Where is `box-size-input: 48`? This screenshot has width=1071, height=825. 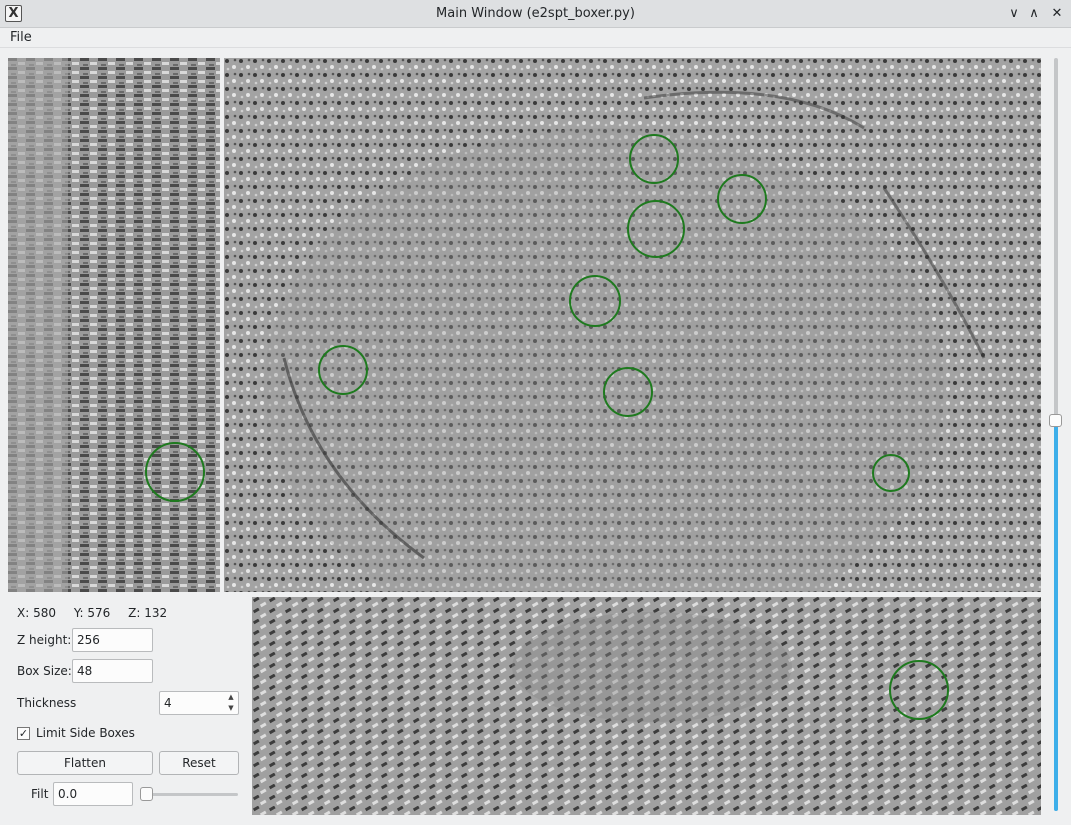
box-size-input: 48 is located at coordinates (112, 671).